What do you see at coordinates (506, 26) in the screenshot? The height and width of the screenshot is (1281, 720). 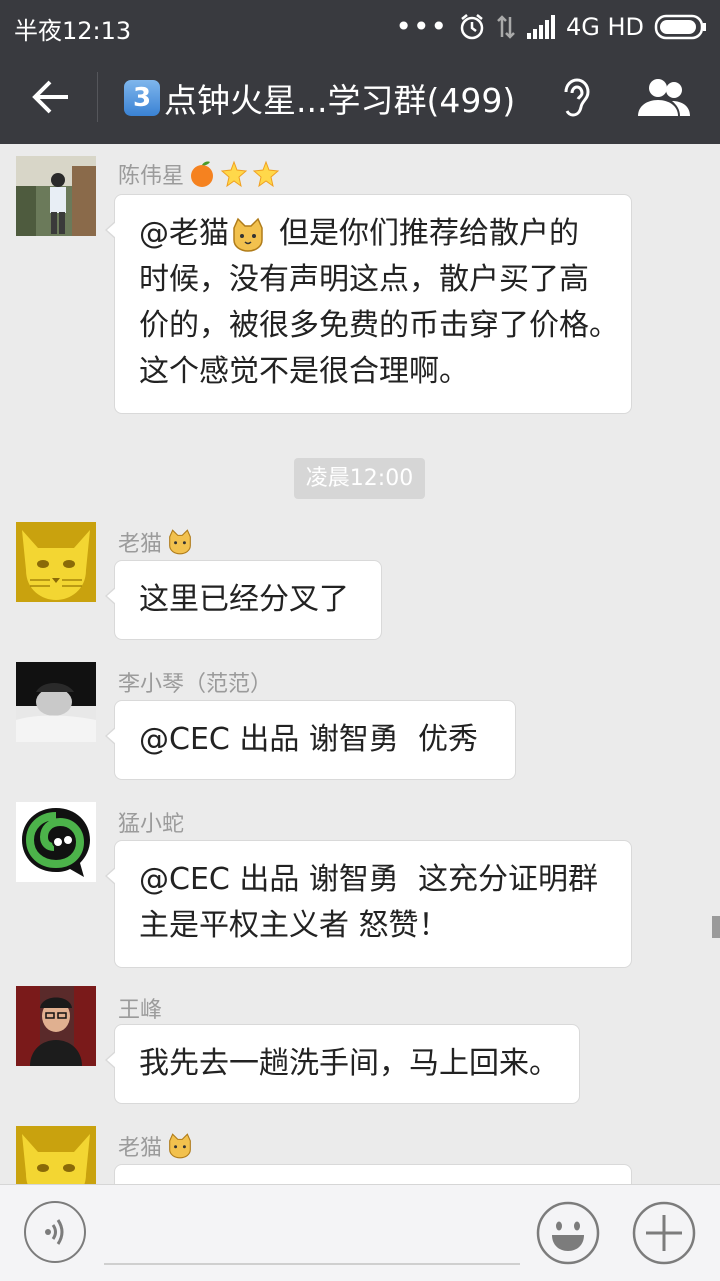 I see `data-transfer-icon` at bounding box center [506, 26].